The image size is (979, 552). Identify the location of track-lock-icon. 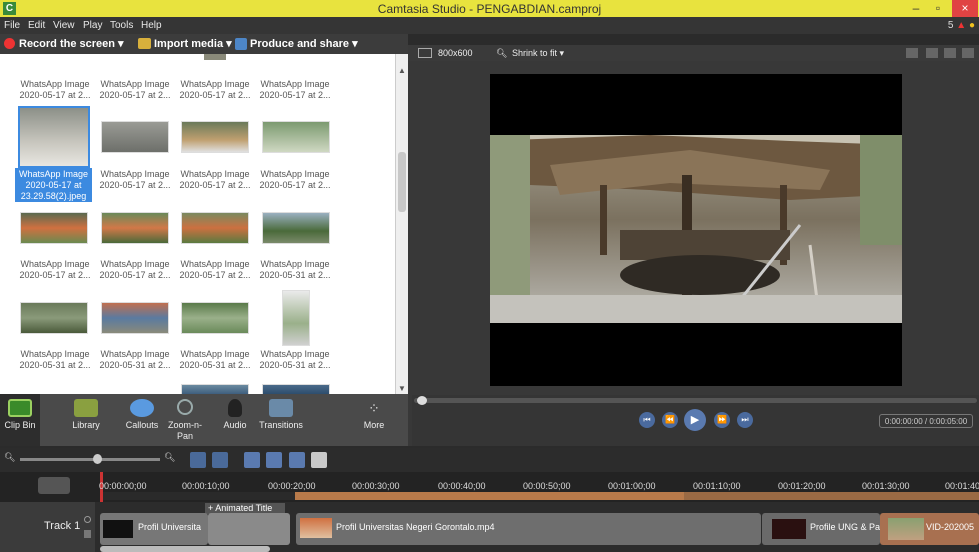
(87, 534).